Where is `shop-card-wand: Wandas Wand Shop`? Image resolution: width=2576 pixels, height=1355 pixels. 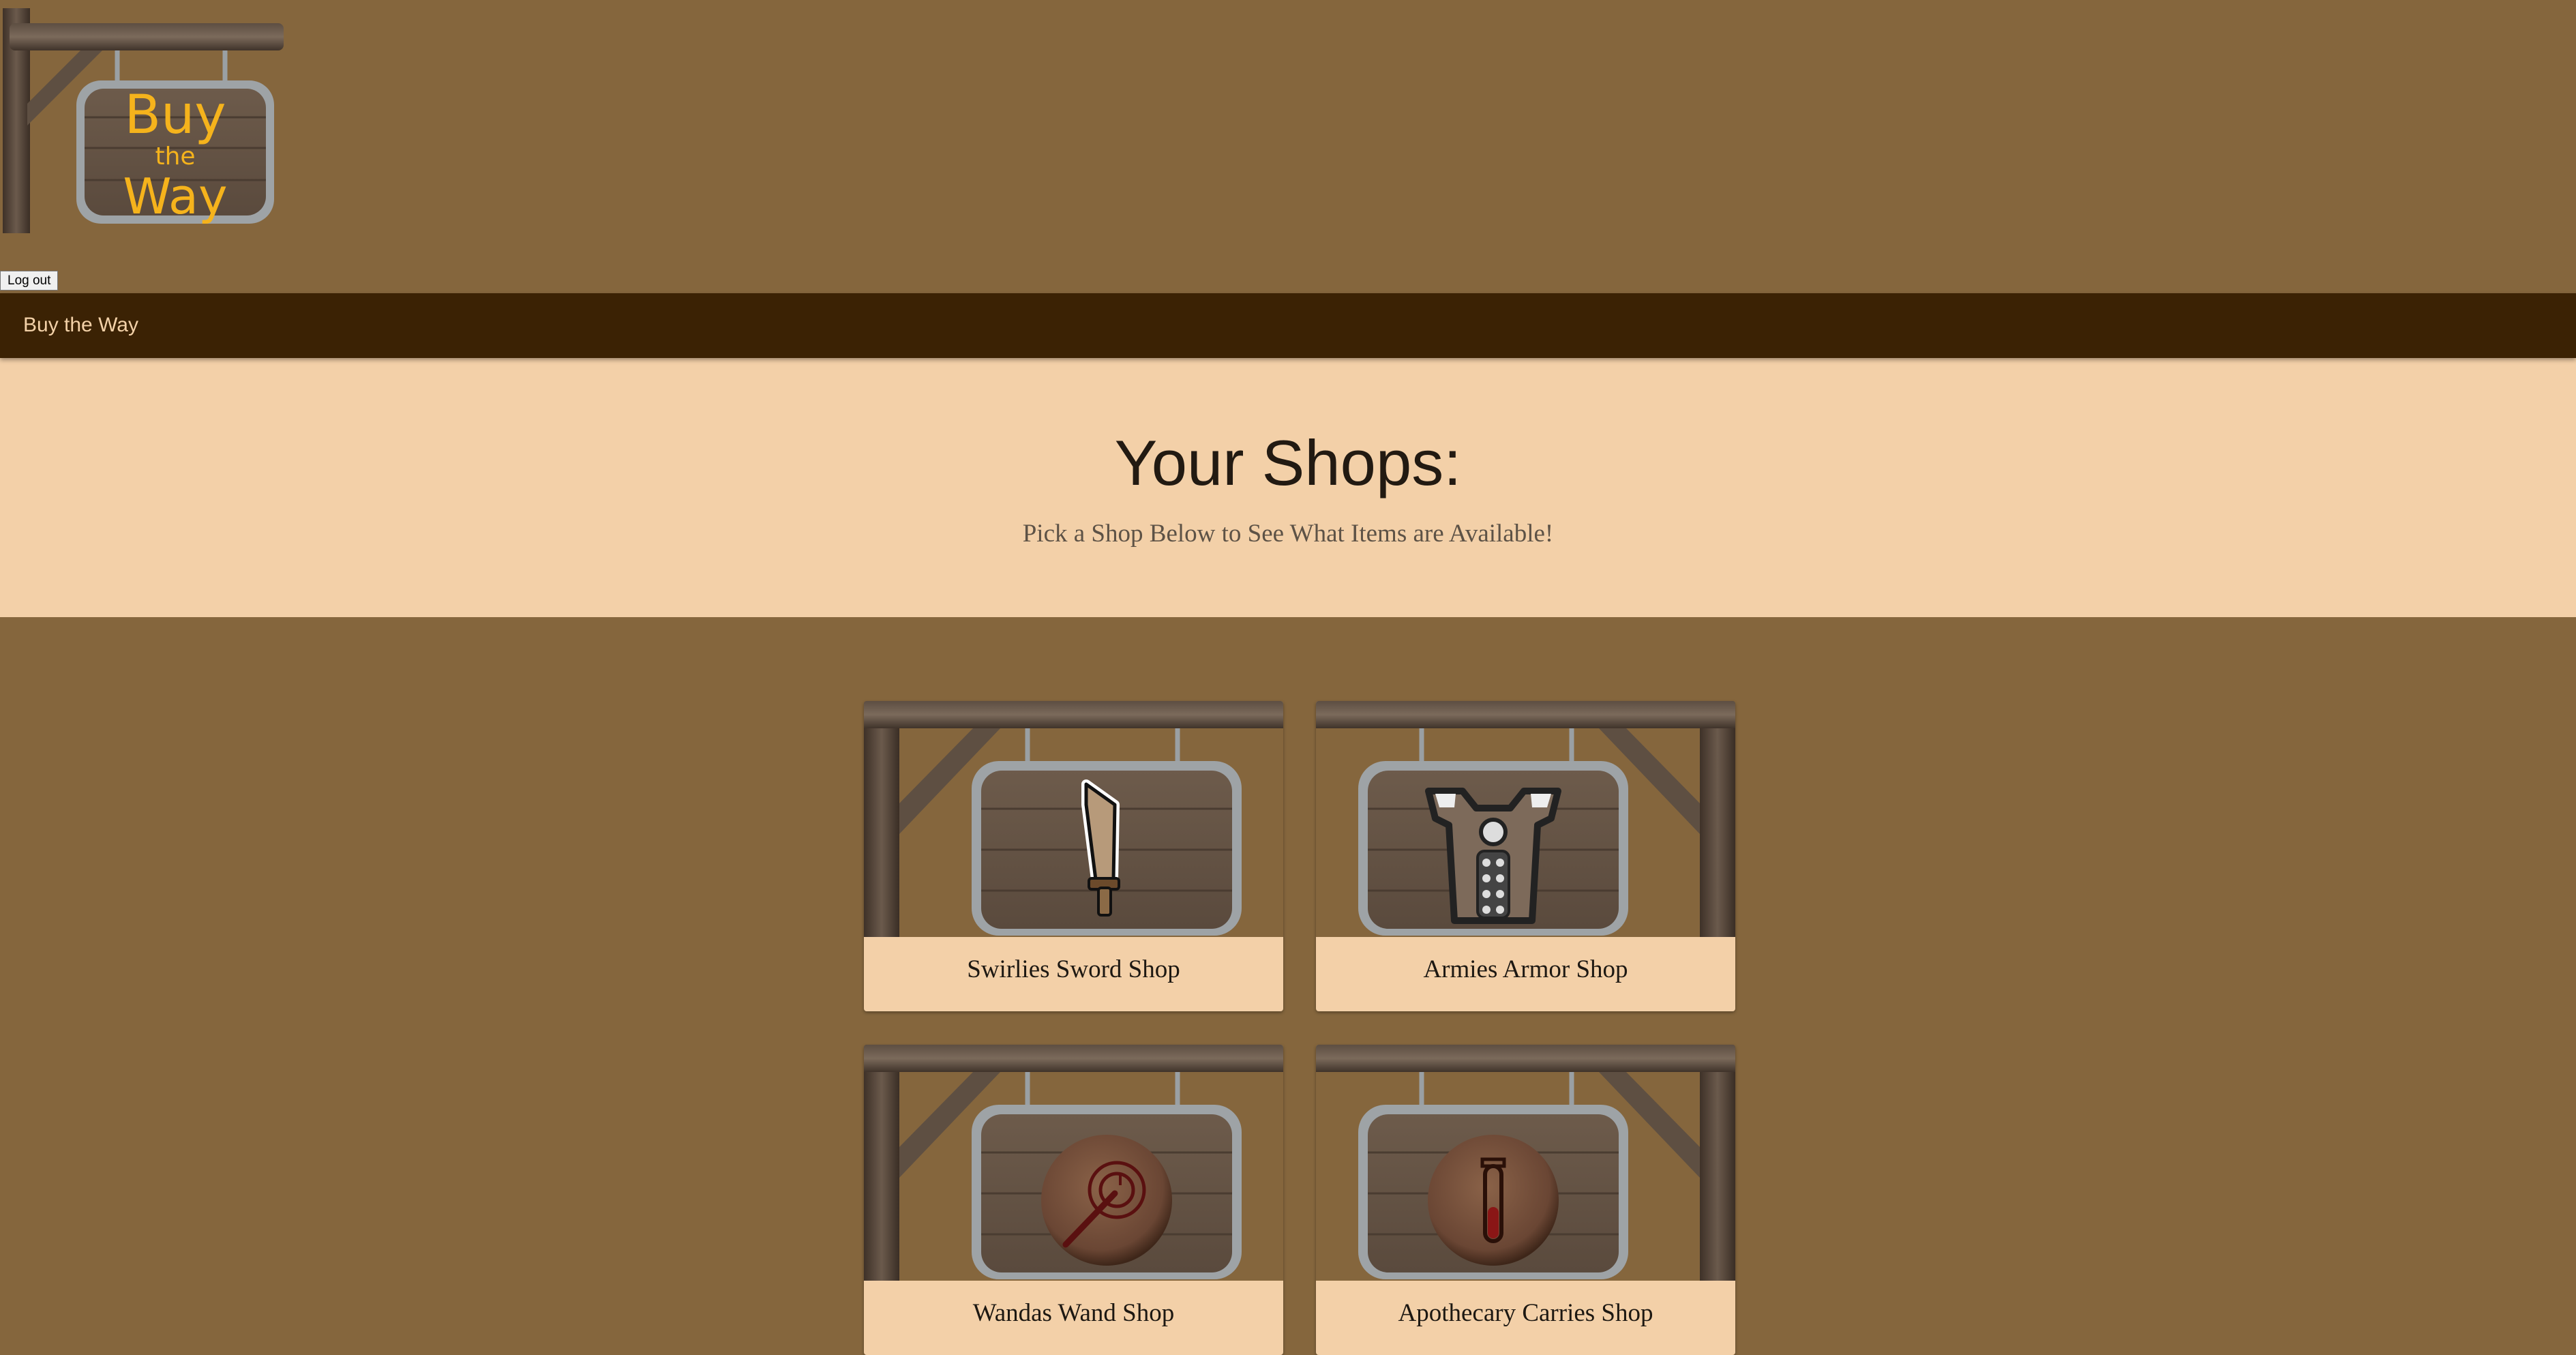 shop-card-wand: Wandas Wand Shop is located at coordinates (1073, 1200).